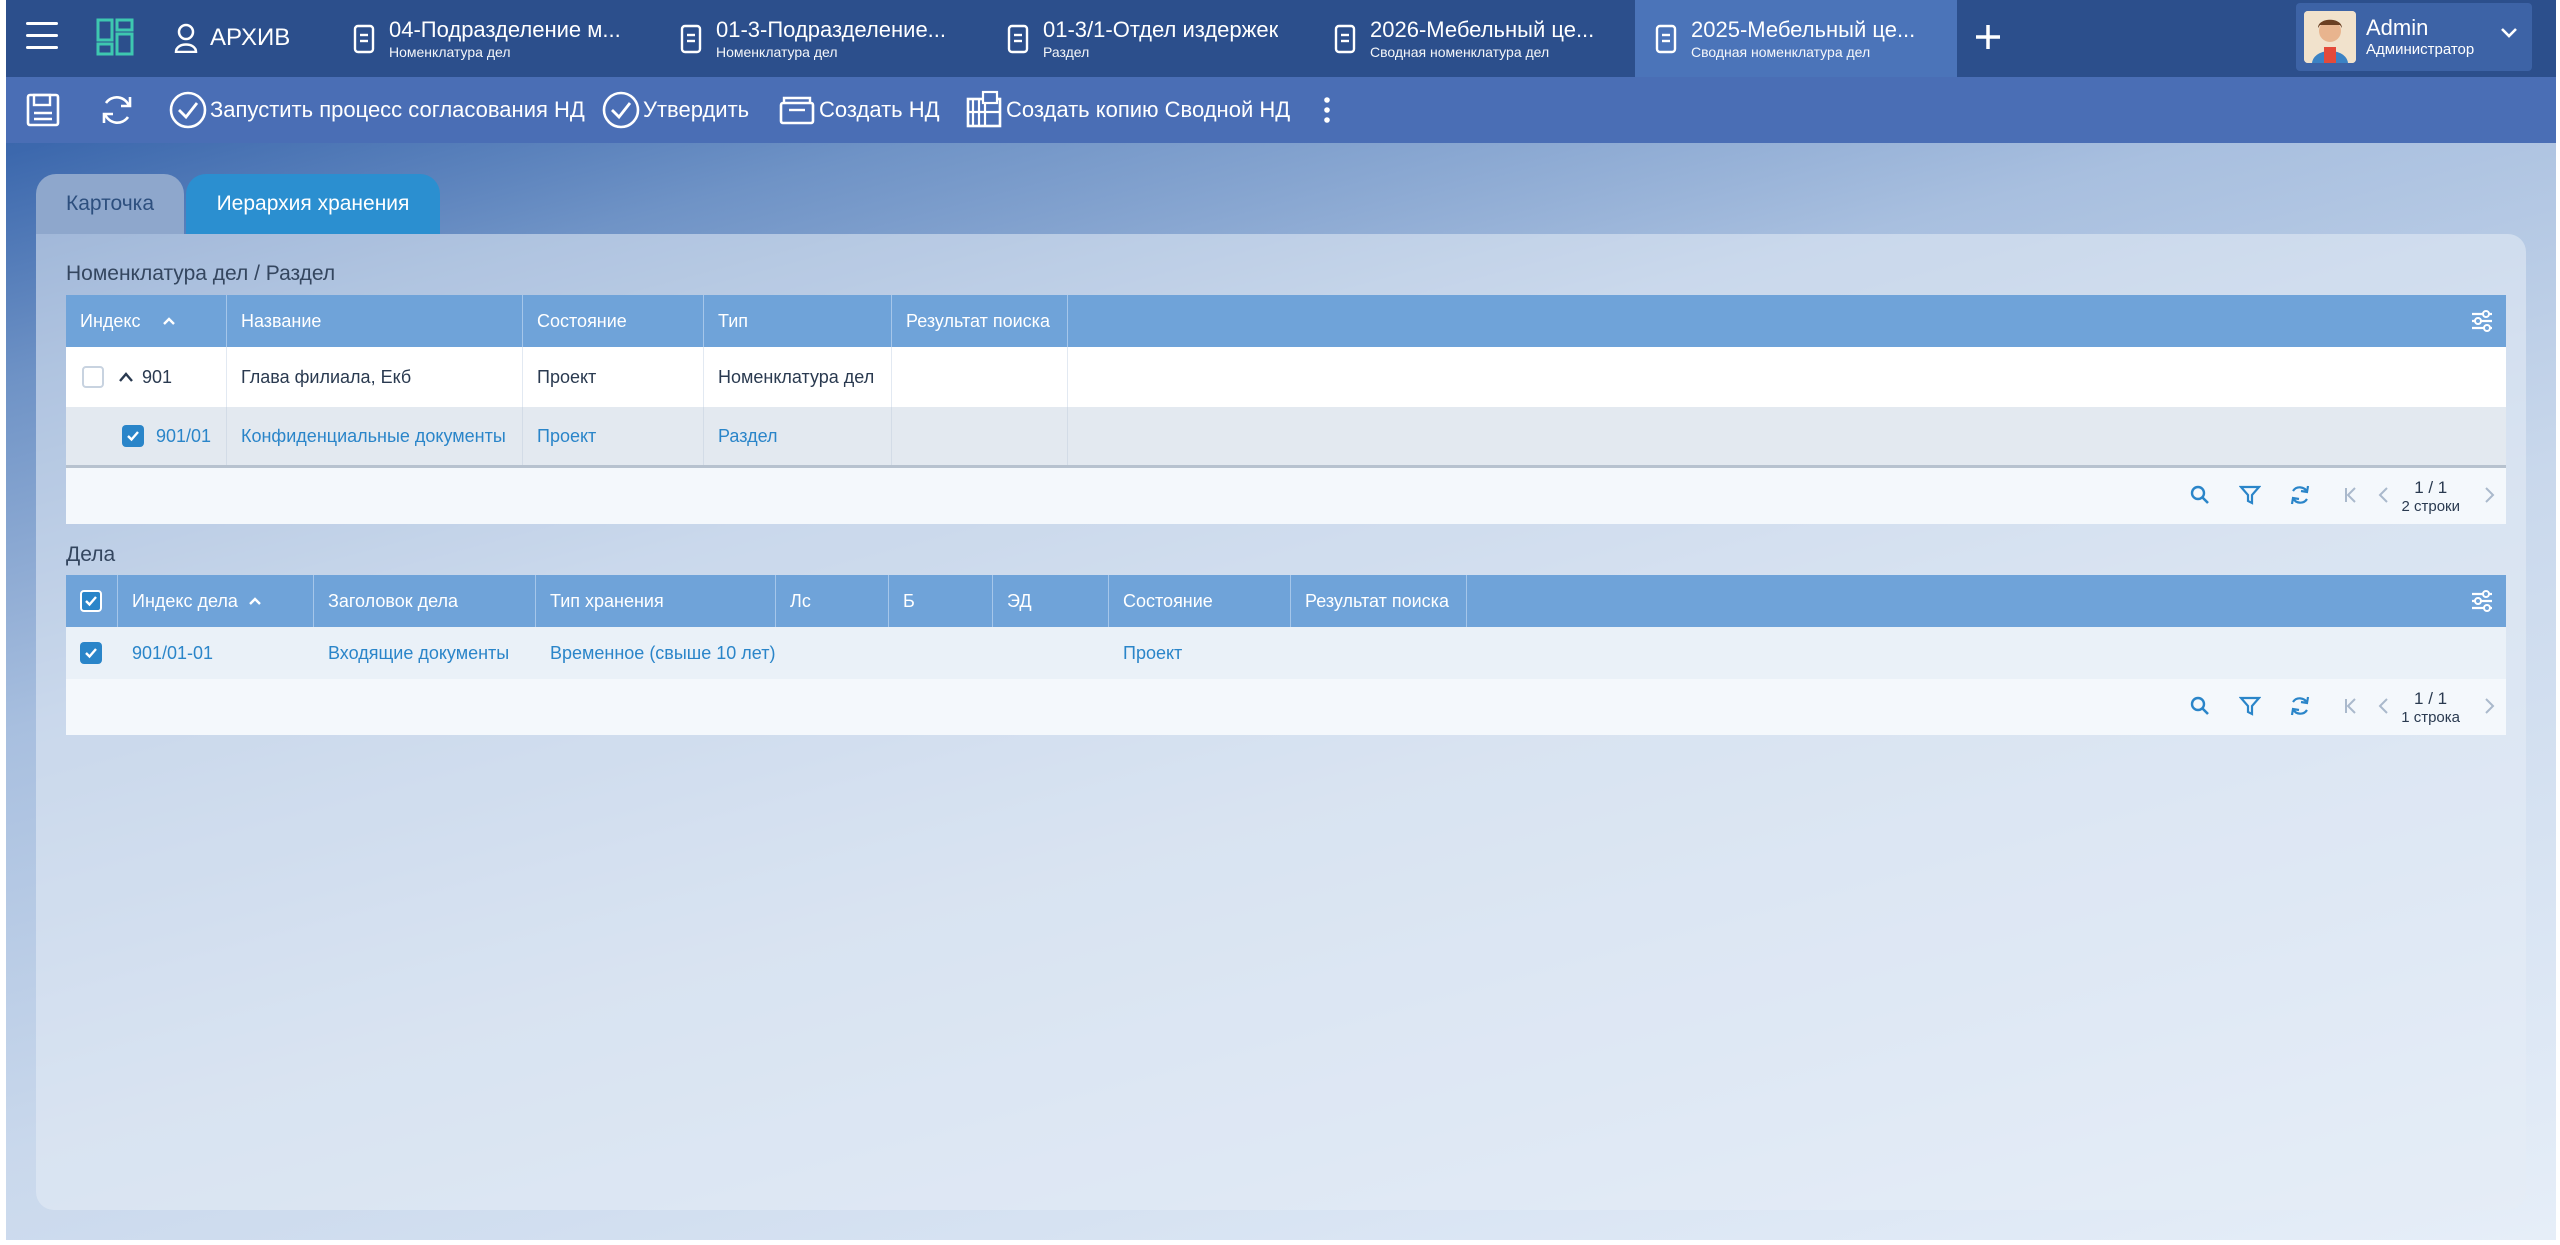 The image size is (2560, 1245). I want to click on more-vertical-icon, so click(1327, 110).